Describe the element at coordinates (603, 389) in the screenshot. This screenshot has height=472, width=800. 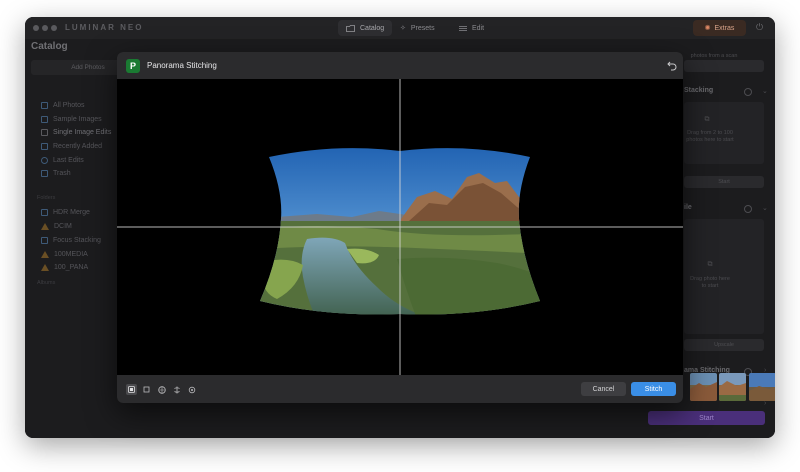
I see `cancel-button: Cancel` at that location.